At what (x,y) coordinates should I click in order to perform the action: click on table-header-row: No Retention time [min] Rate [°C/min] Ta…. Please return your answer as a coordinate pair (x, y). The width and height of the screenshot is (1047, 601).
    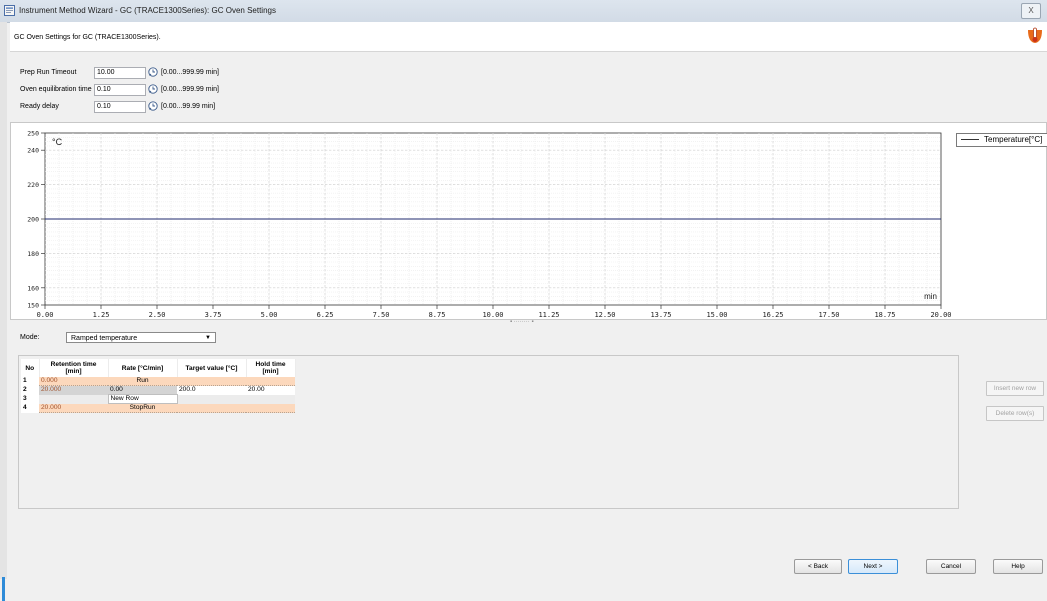
    Looking at the image, I should click on (158, 368).